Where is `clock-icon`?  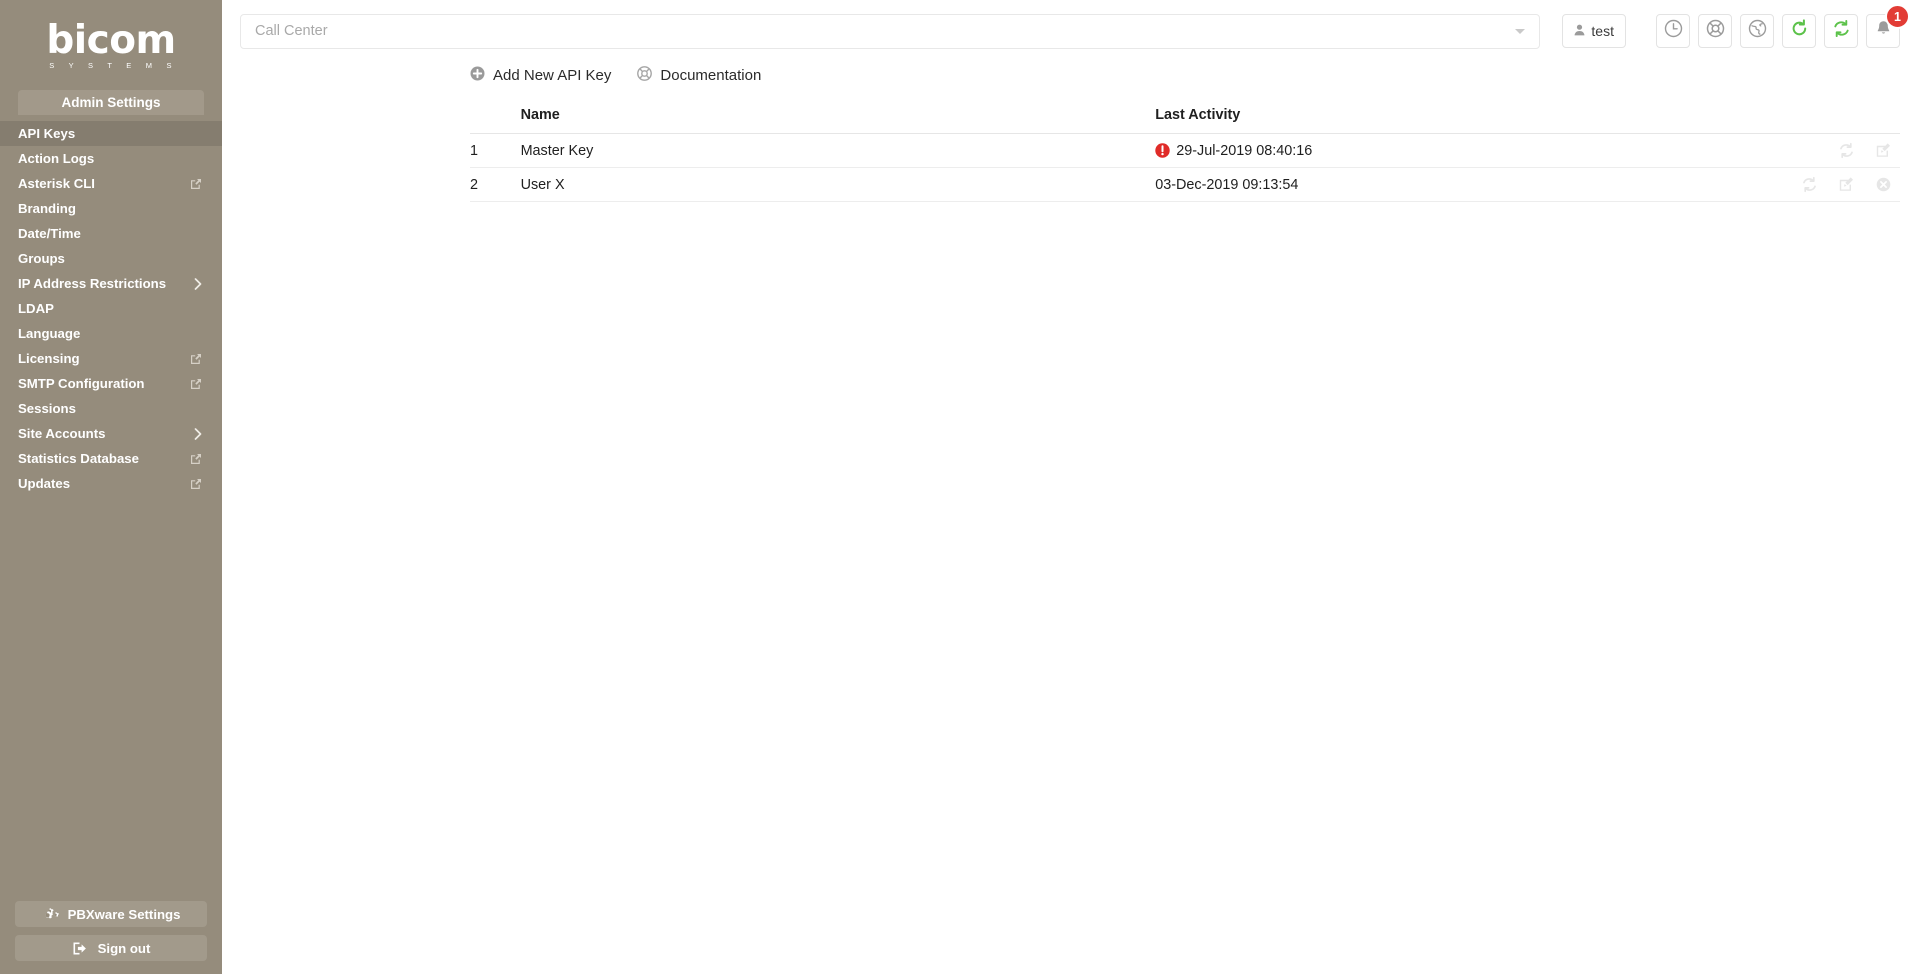 clock-icon is located at coordinates (1673, 31).